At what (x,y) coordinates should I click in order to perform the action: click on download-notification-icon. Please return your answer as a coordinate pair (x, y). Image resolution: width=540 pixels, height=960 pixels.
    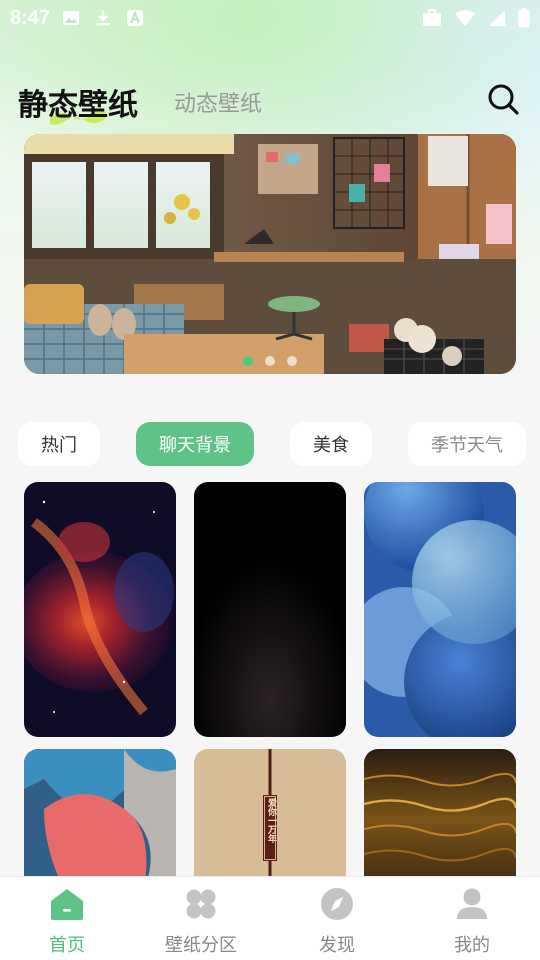
    Looking at the image, I should click on (103, 18).